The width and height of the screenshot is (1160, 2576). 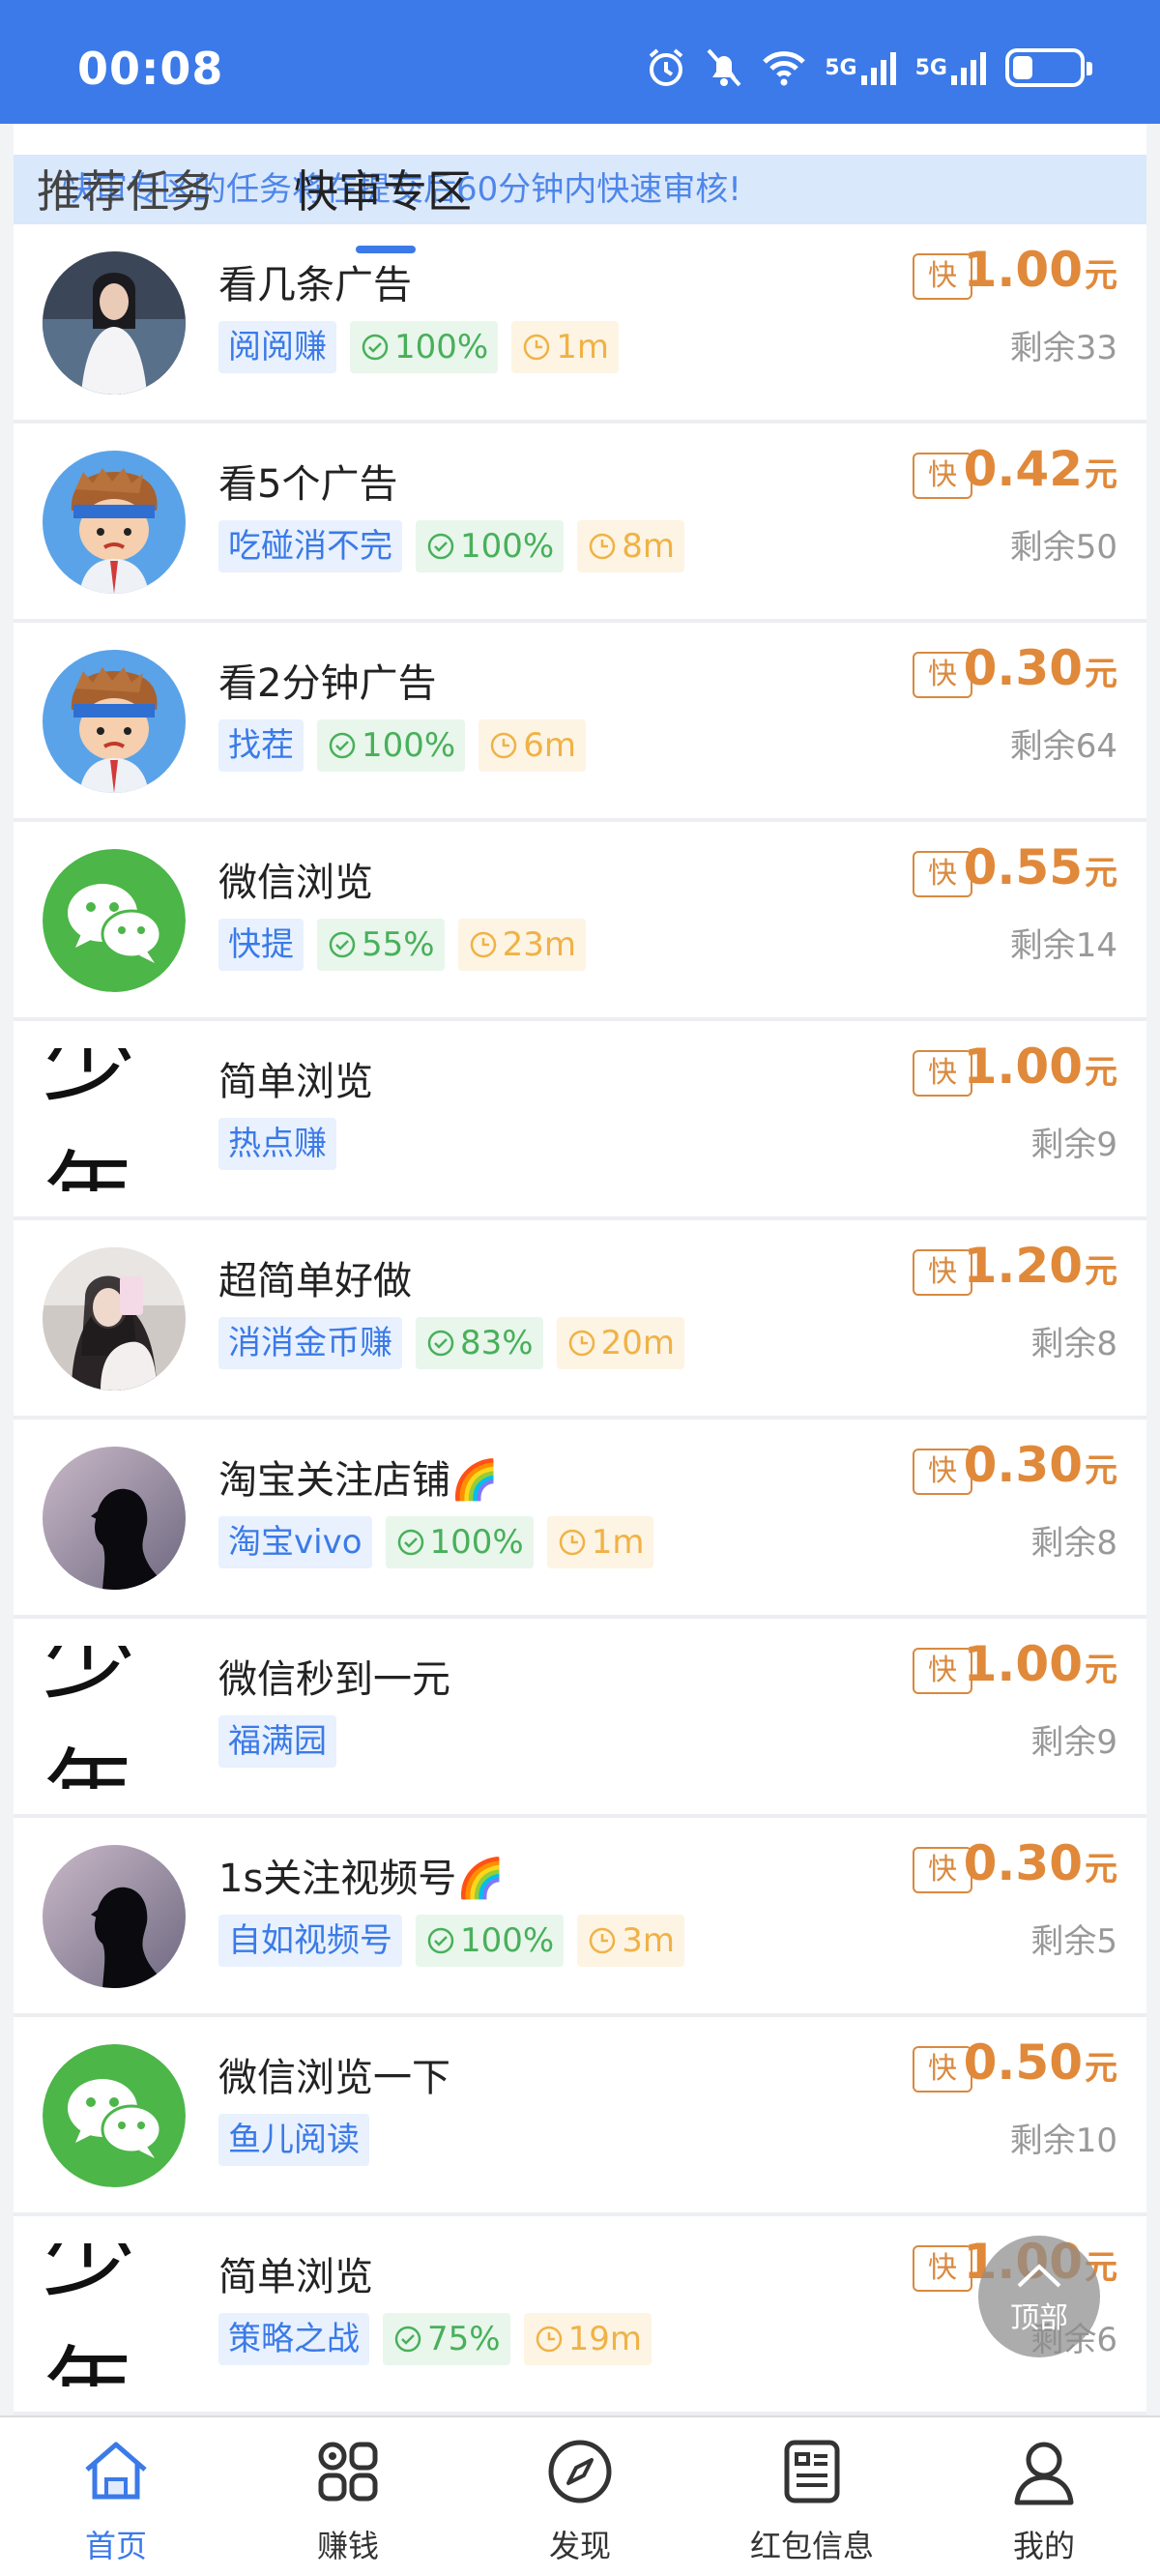 I want to click on remaining-count: 剩余14, so click(x=1063, y=945).